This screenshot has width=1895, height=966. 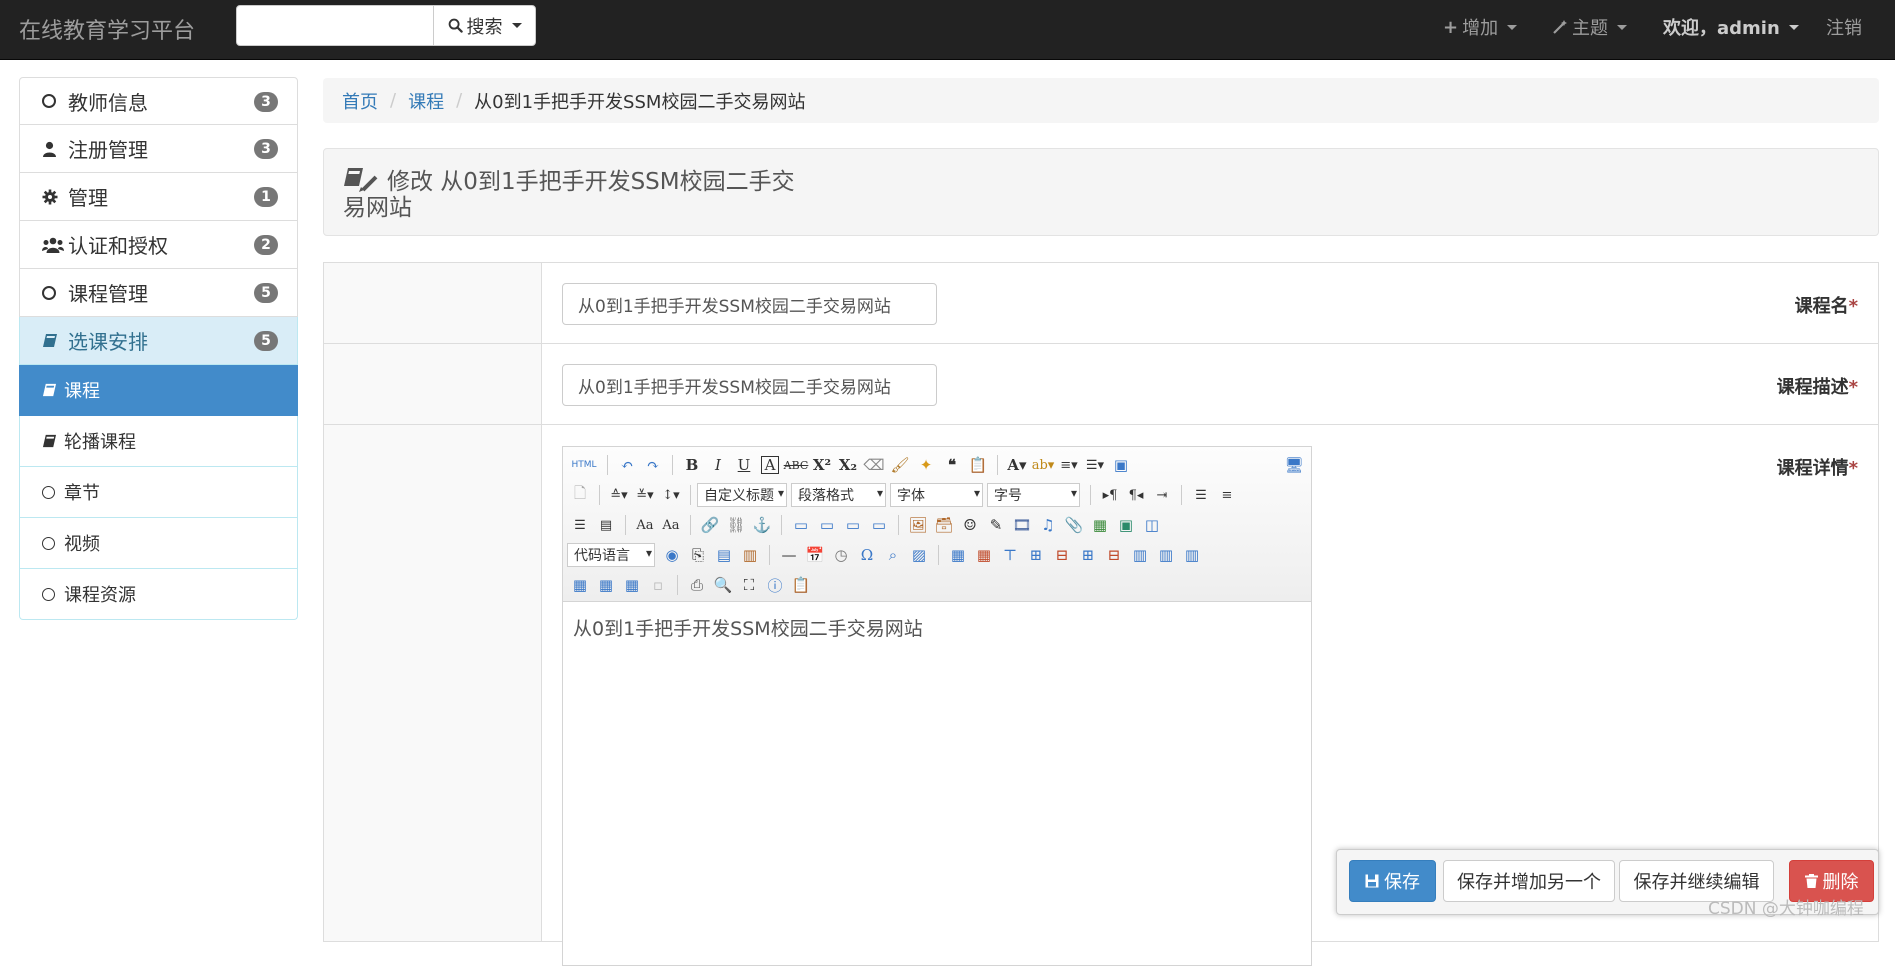 I want to click on font-family-select: 字体, so click(x=936, y=495).